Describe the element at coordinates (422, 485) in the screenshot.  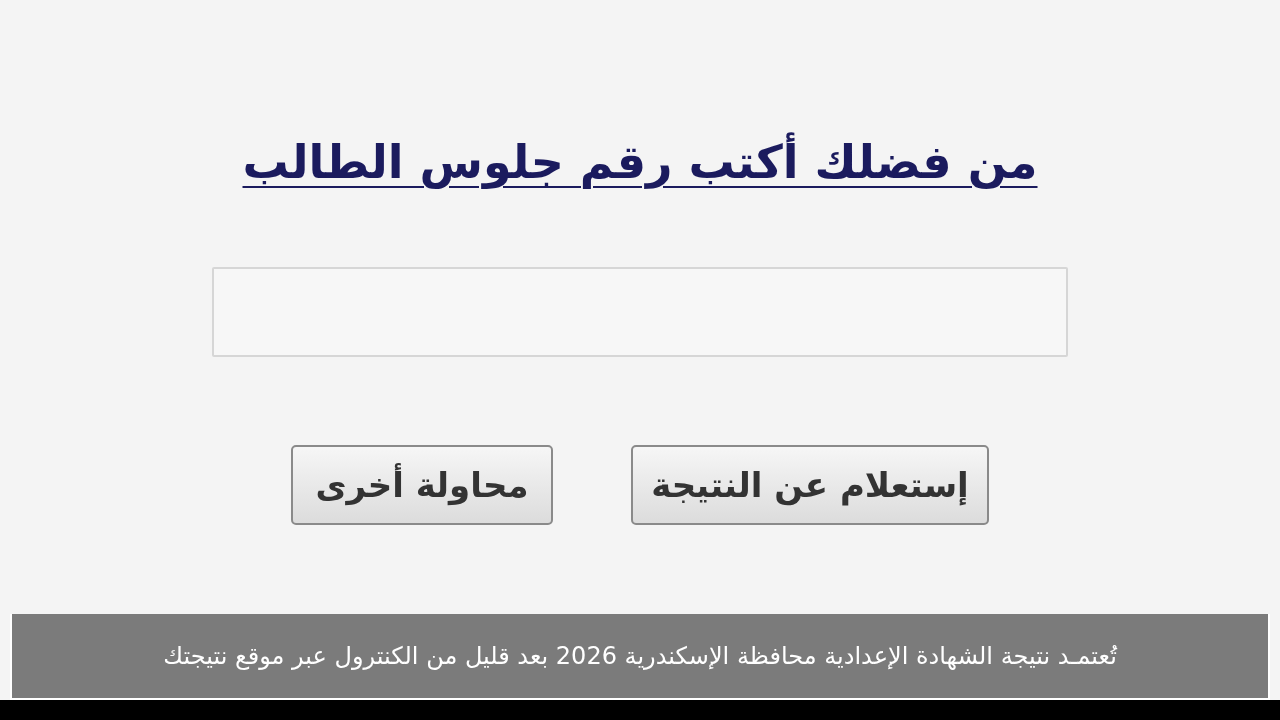
I see `retry-button: محاولة أخرى` at that location.